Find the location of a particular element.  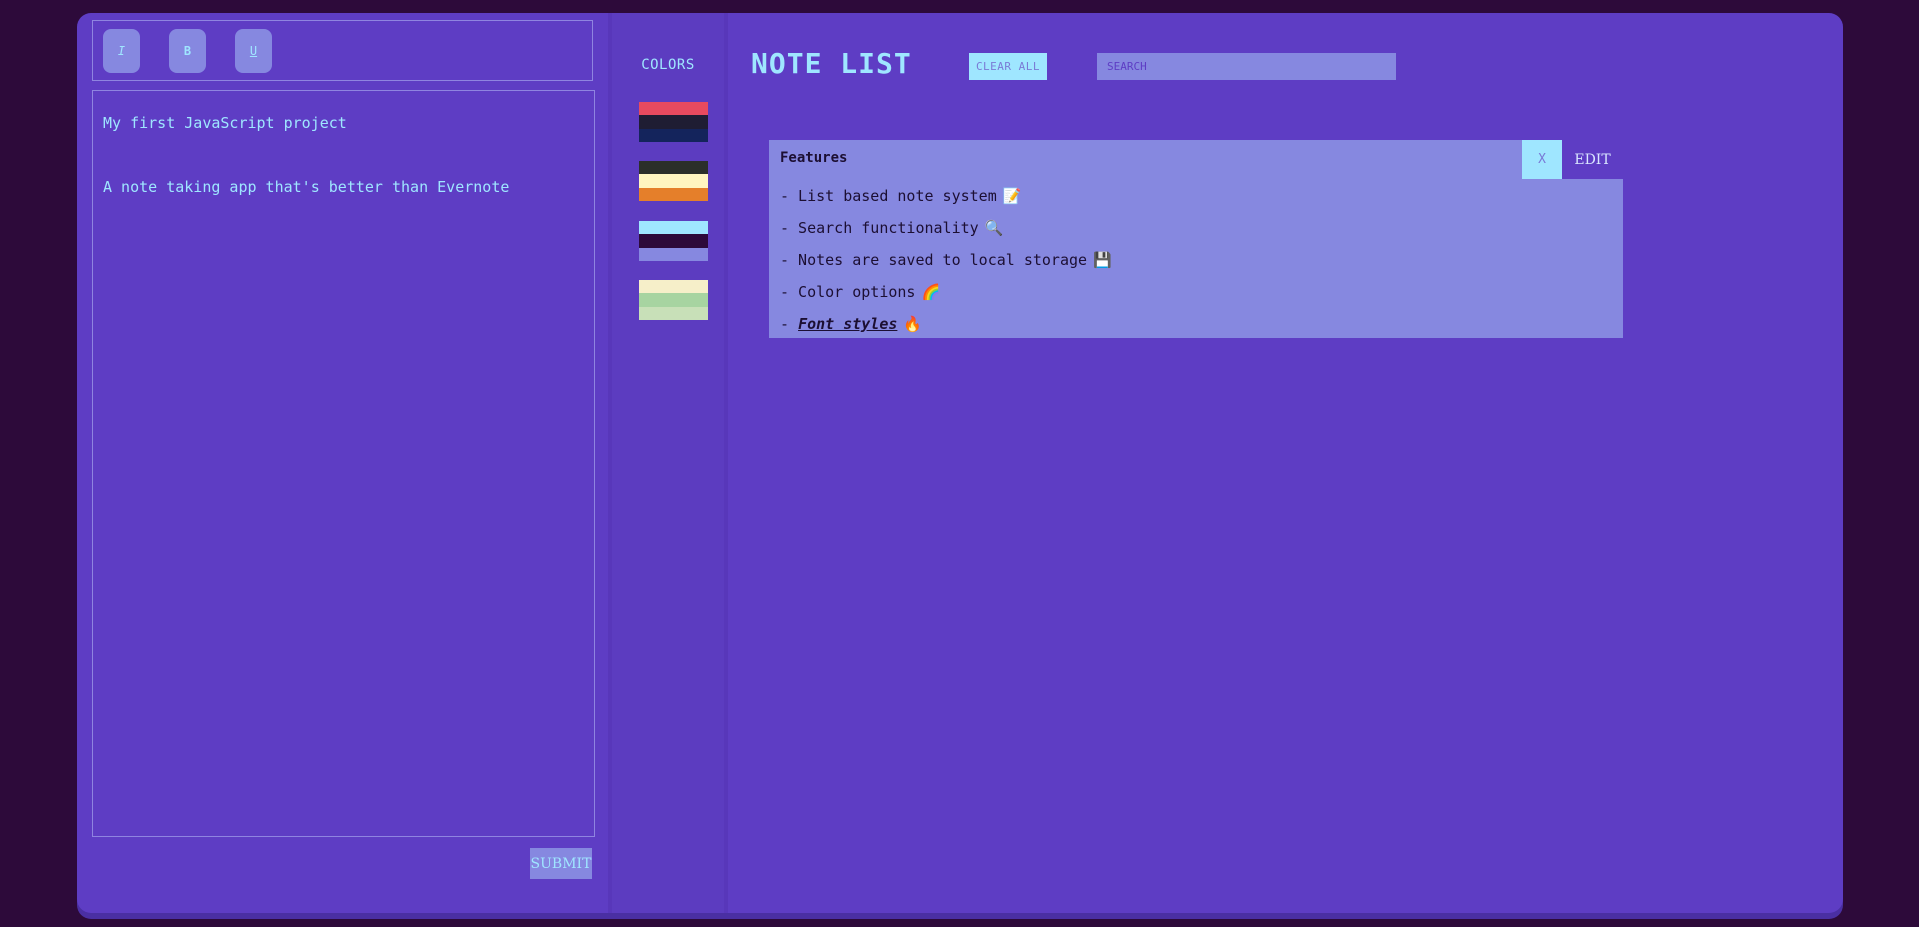

note-line-text: - Notes are saved to local storage is located at coordinates (934, 260).